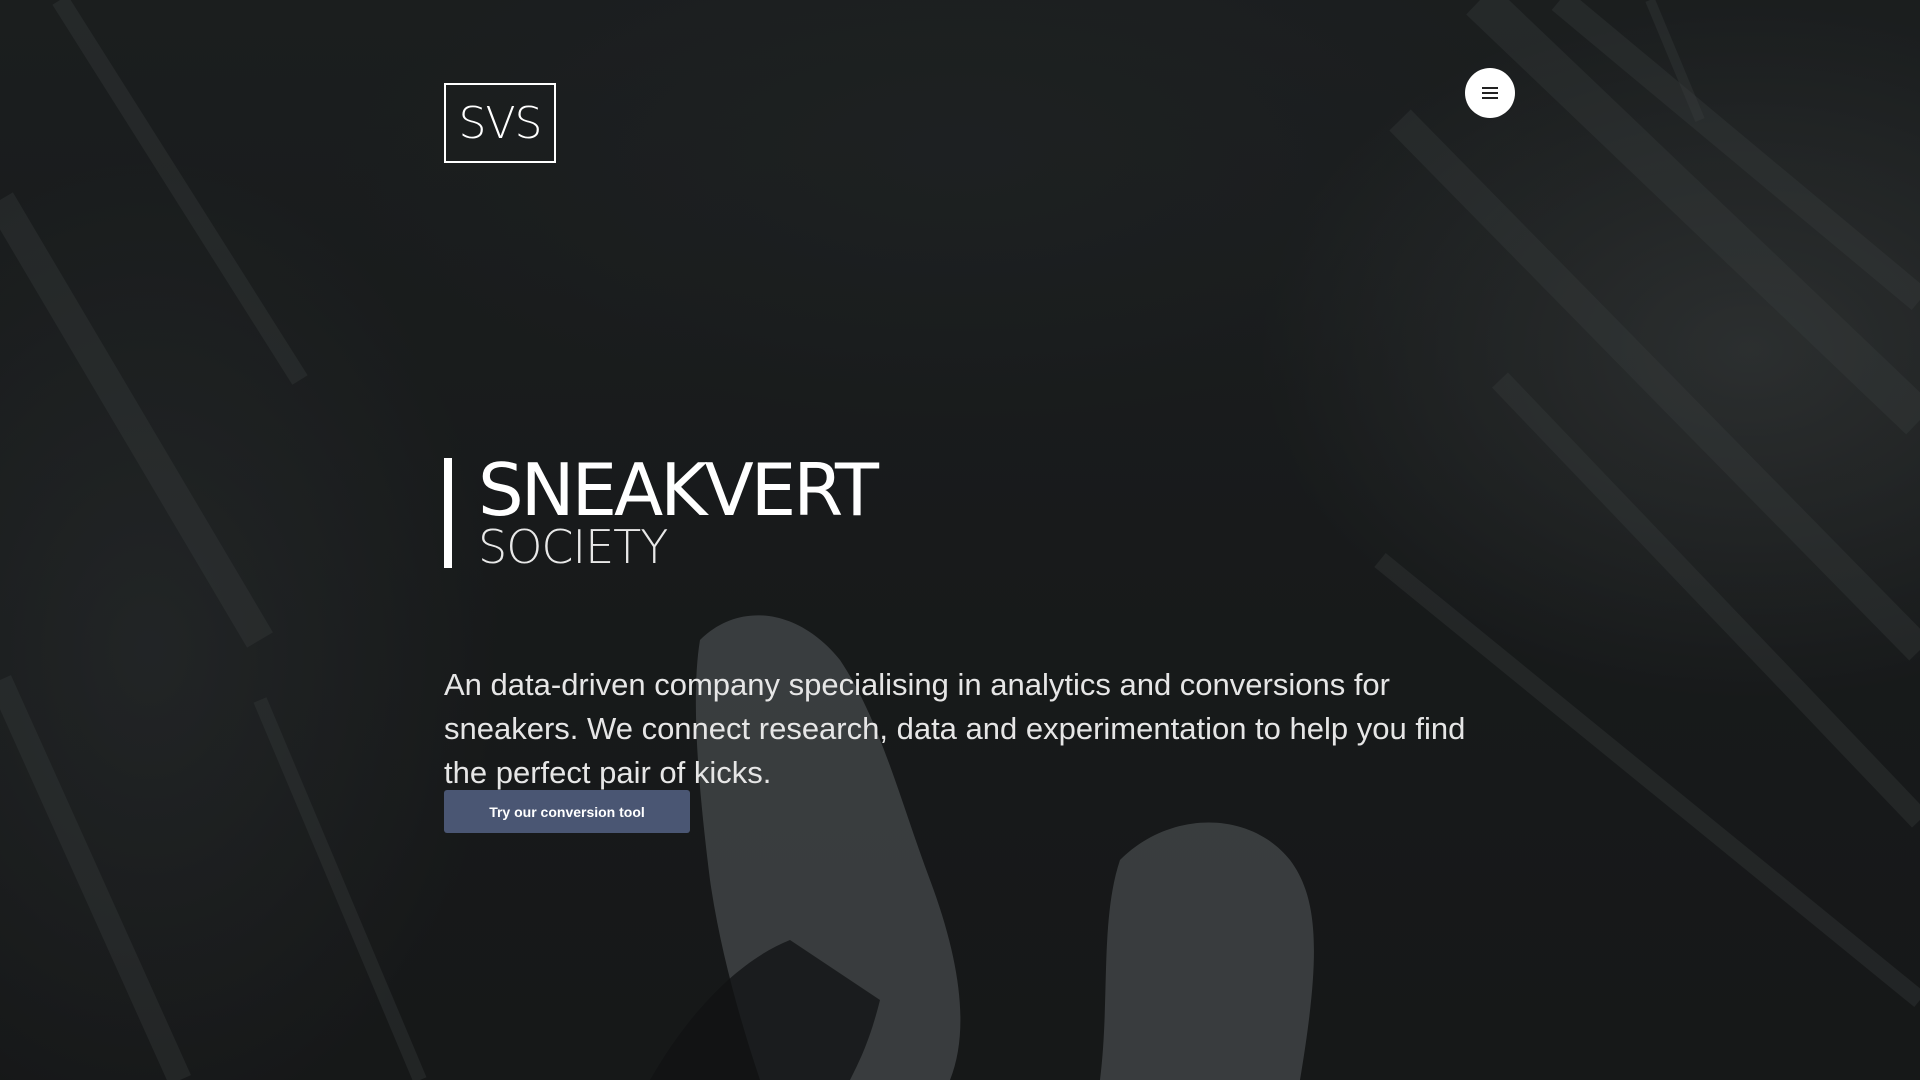 The height and width of the screenshot is (1080, 1920). I want to click on try-conversion-tool-button: Try our conversion tool, so click(567, 811).